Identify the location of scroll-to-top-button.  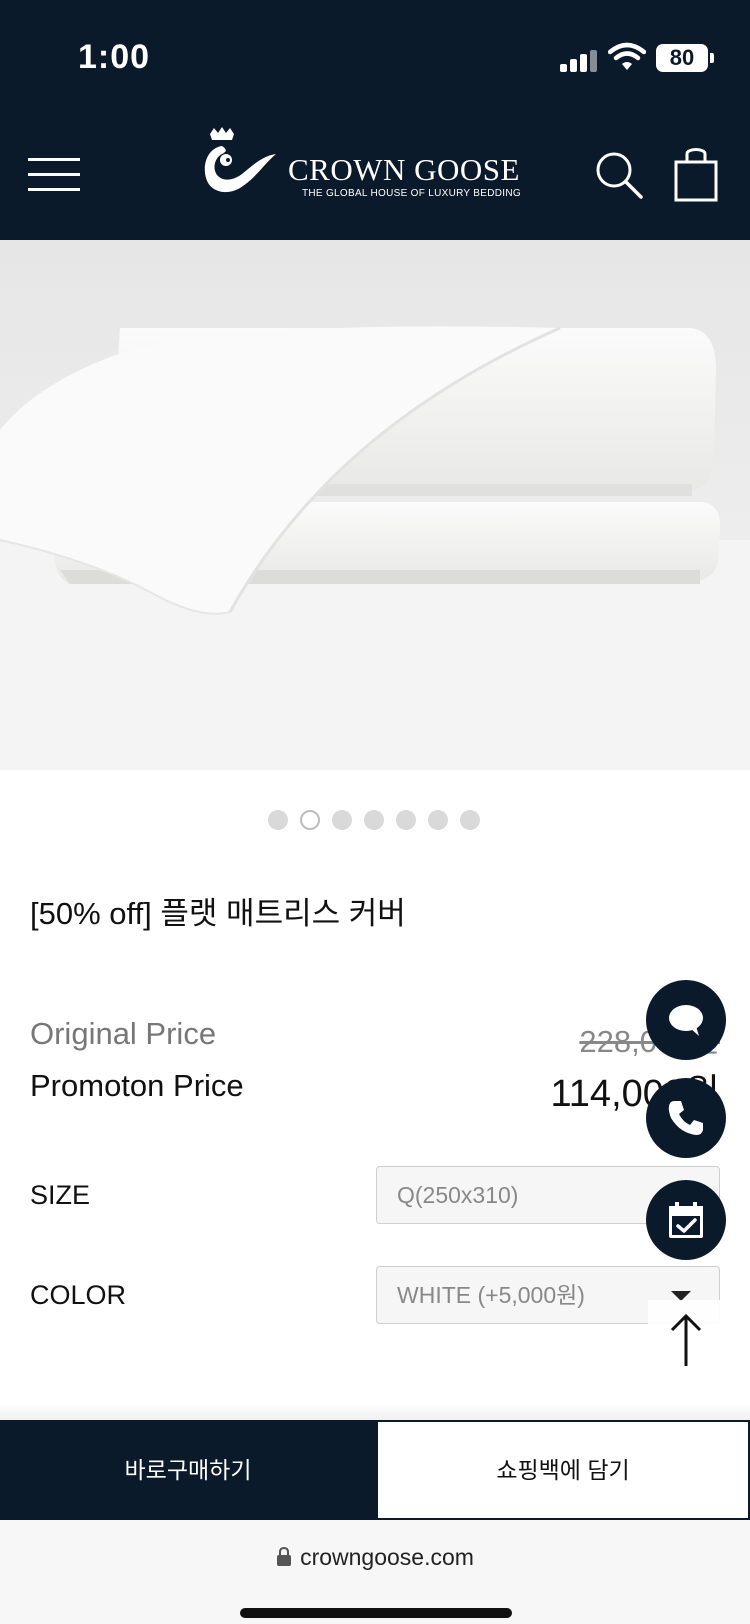
(686, 1338).